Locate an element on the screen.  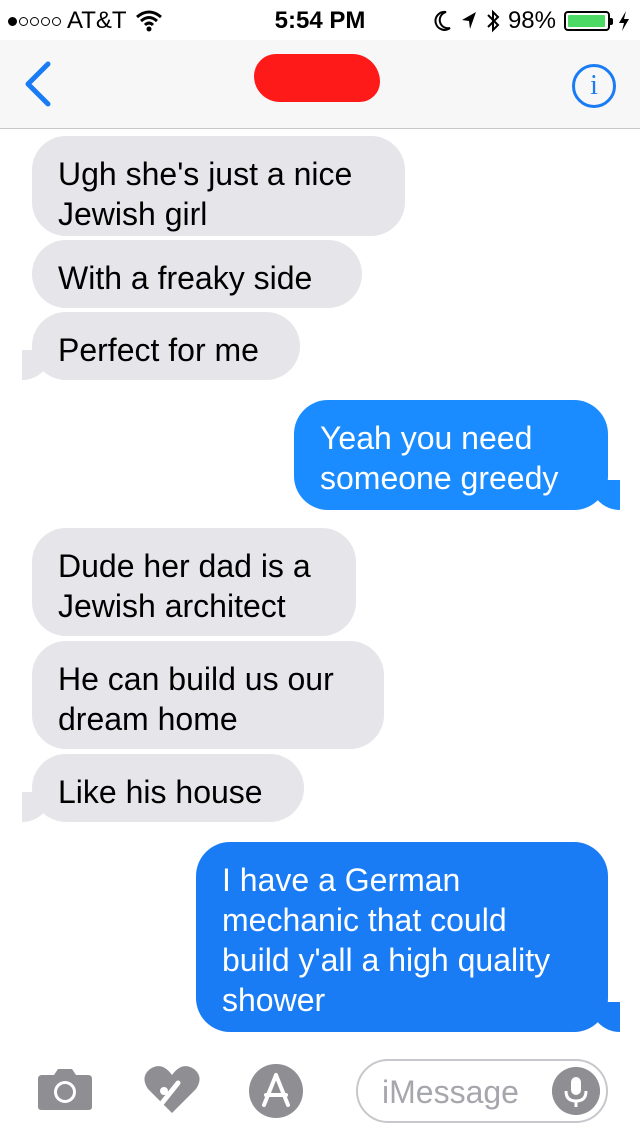
status-right: 98% is located at coordinates (532, 21).